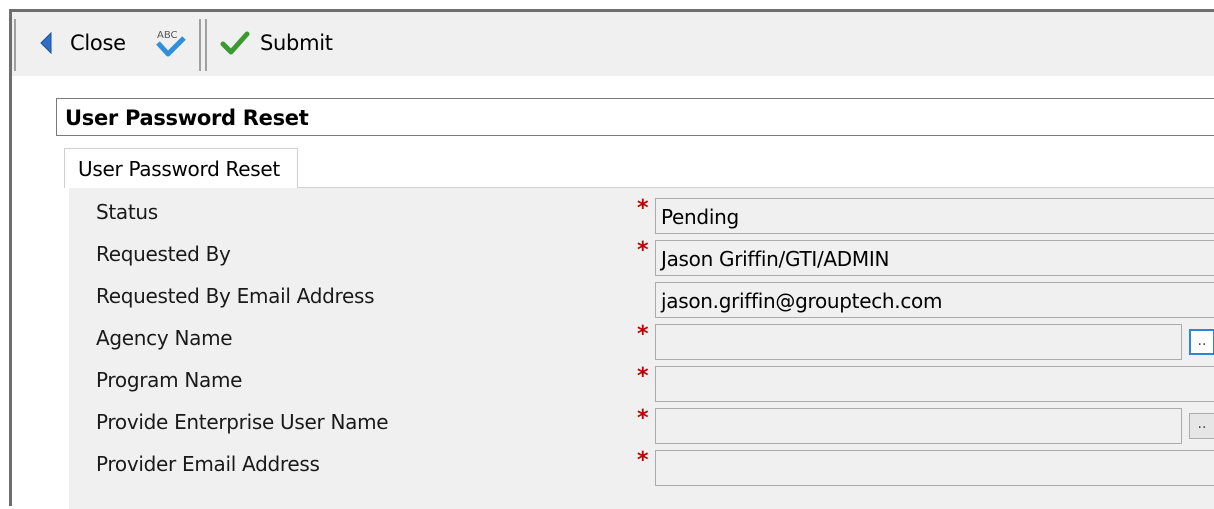 This screenshot has height=509, width=1214. Describe the element at coordinates (918, 342) in the screenshot. I see `agency-name-field` at that location.